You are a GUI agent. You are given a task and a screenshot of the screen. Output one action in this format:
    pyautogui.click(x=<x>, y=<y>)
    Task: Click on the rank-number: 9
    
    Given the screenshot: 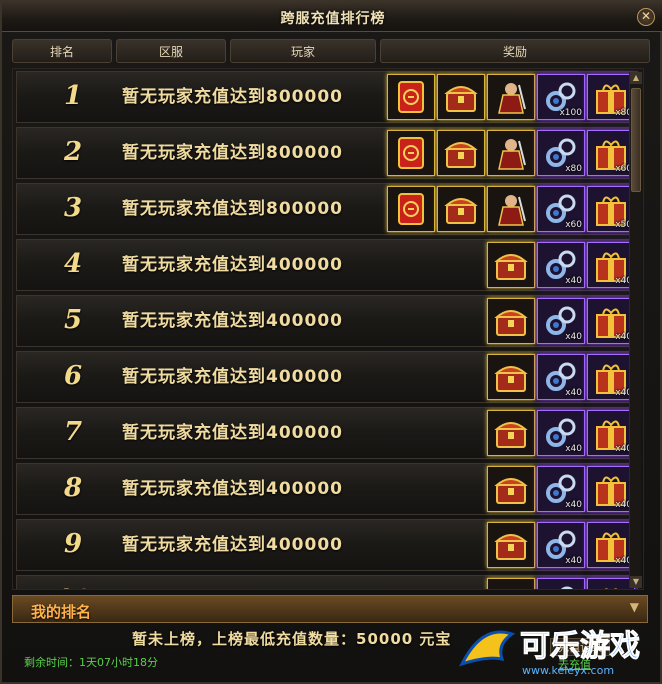 What is the action you would take?
    pyautogui.click(x=73, y=544)
    